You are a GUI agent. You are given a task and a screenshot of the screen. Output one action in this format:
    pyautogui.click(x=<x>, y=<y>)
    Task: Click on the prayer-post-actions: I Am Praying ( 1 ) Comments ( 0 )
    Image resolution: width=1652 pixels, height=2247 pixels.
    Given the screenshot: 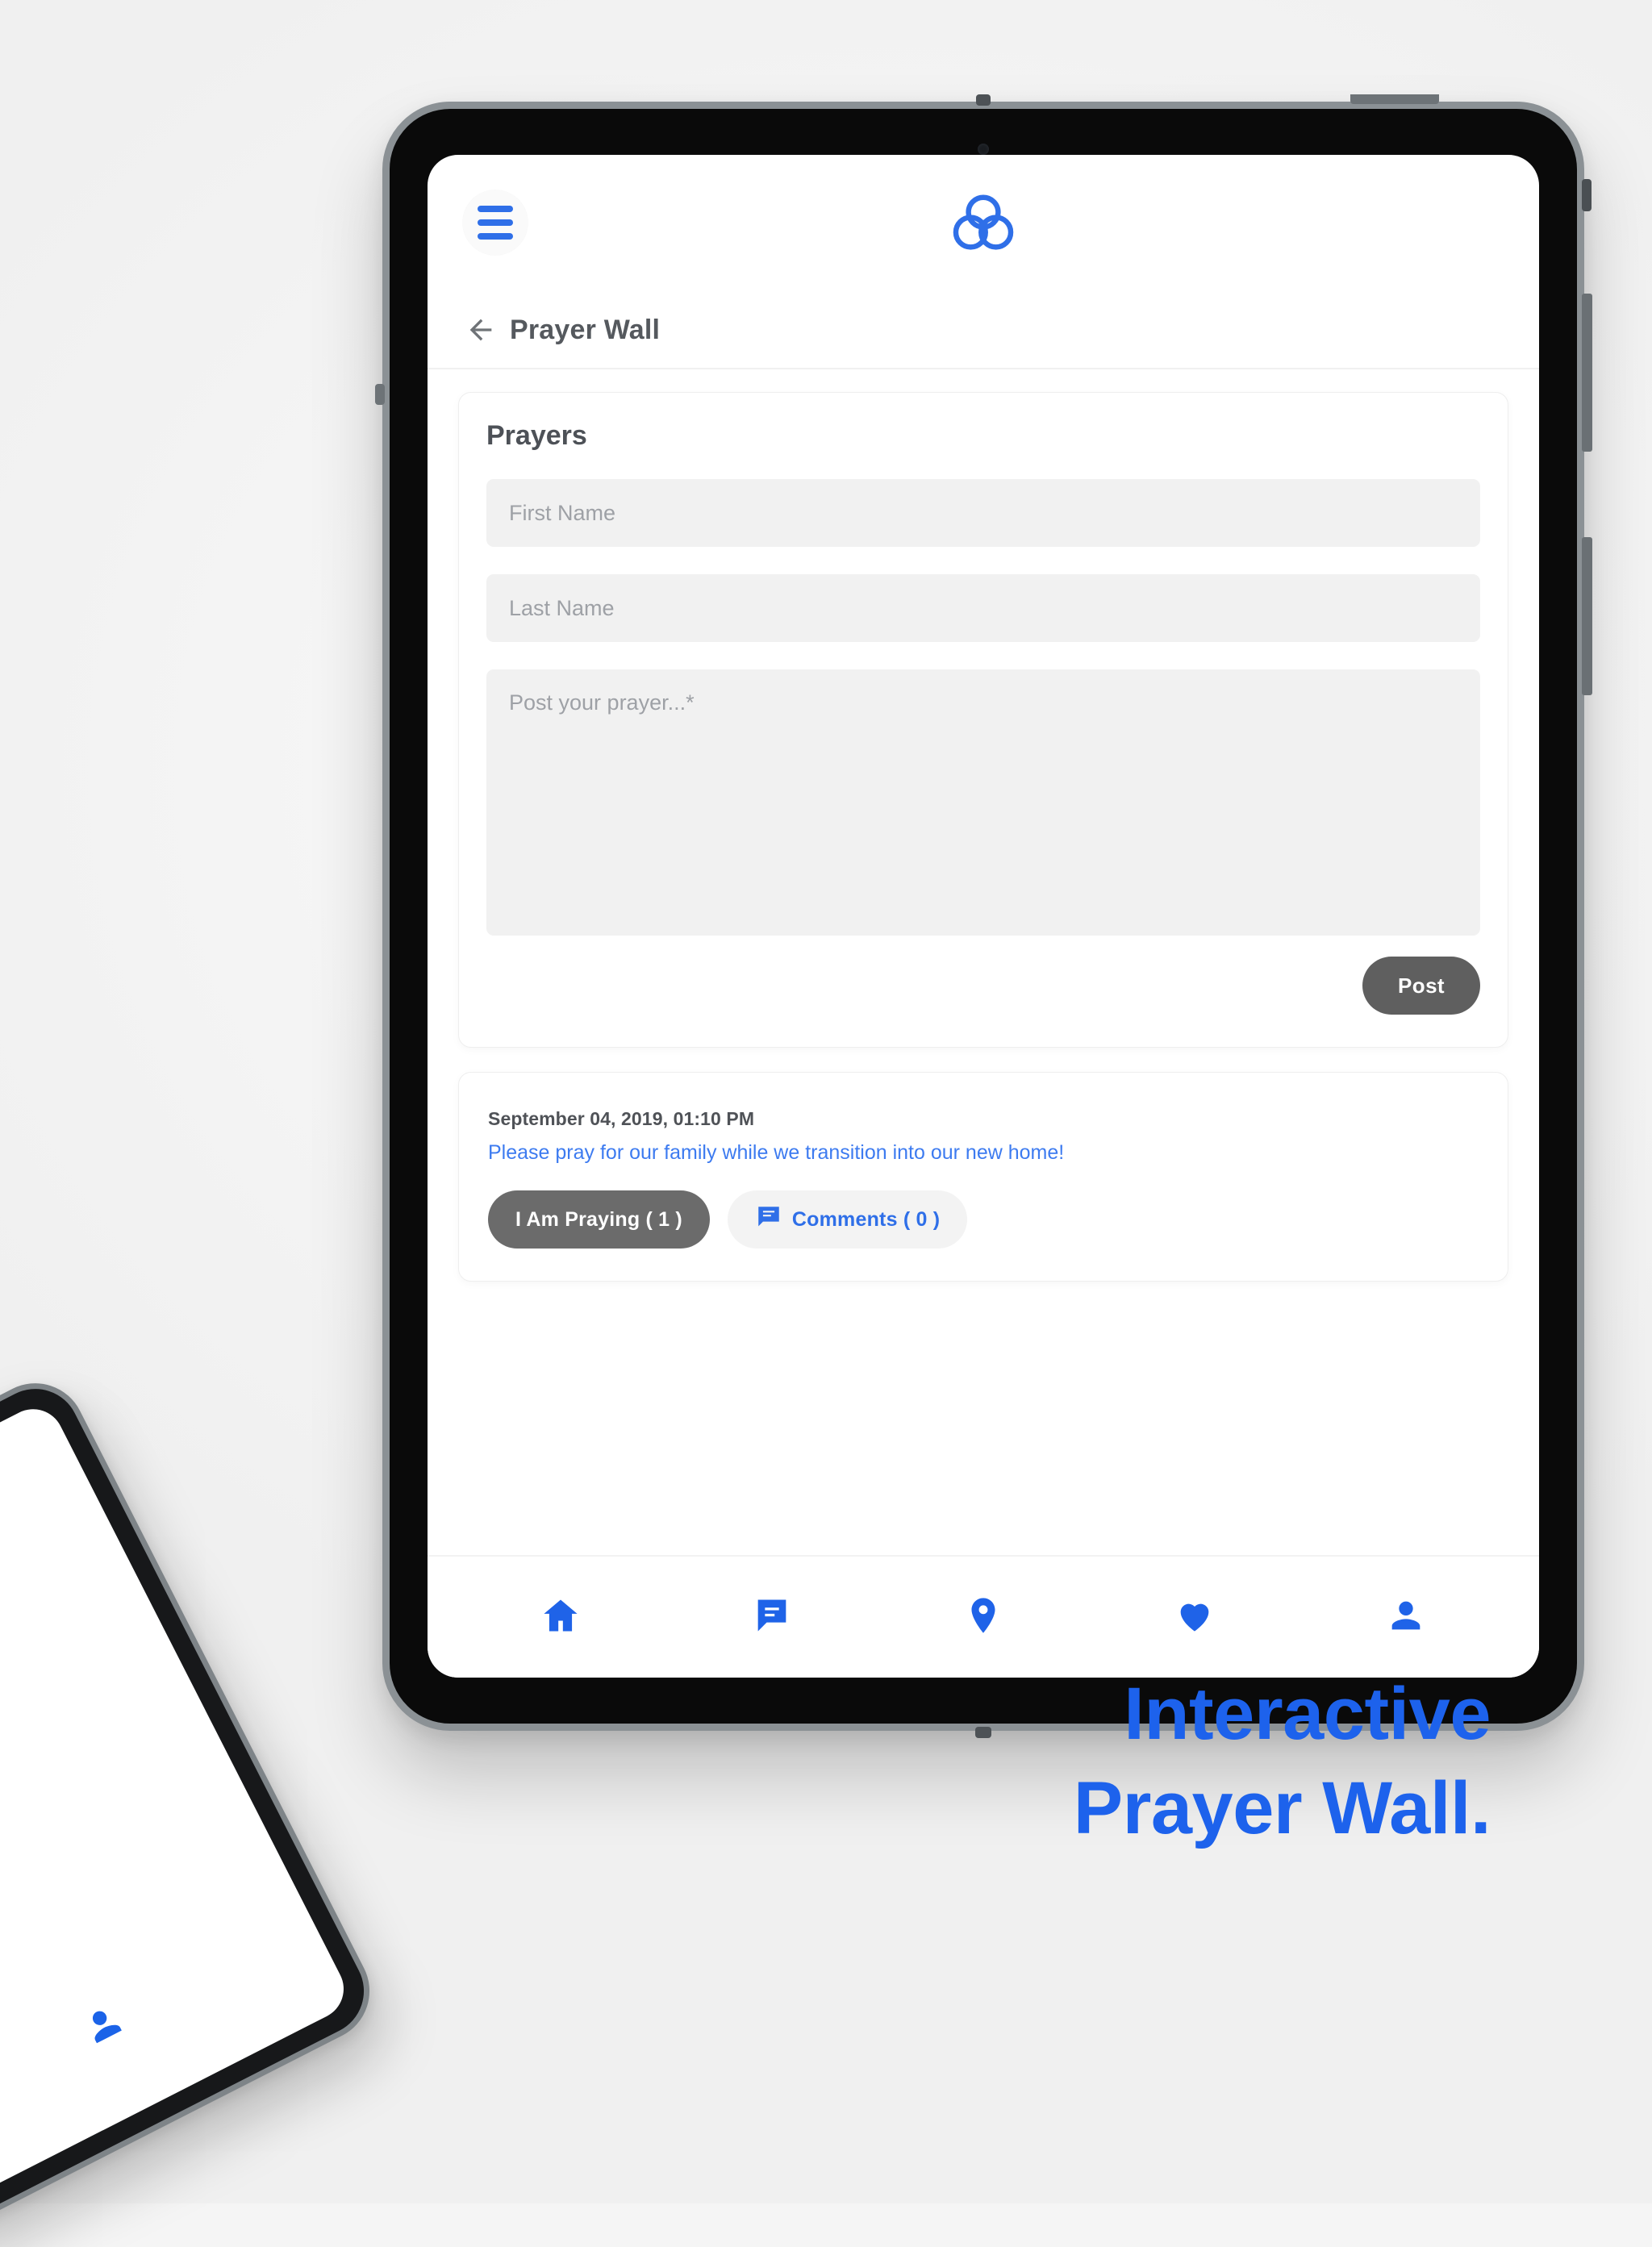 What is the action you would take?
    pyautogui.click(x=984, y=1219)
    